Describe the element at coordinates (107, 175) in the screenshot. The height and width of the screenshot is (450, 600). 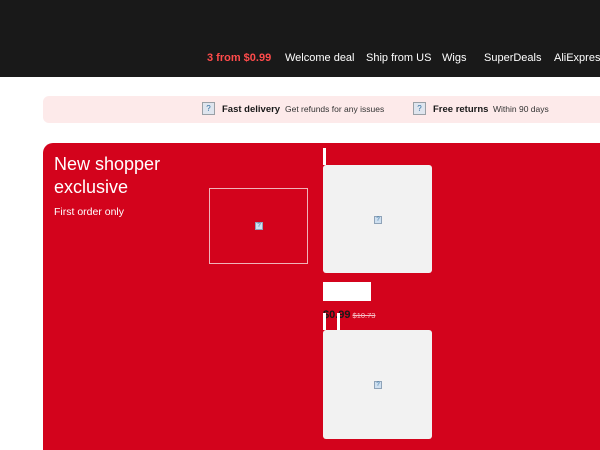
I see `hero-title: New shopper exclusive` at that location.